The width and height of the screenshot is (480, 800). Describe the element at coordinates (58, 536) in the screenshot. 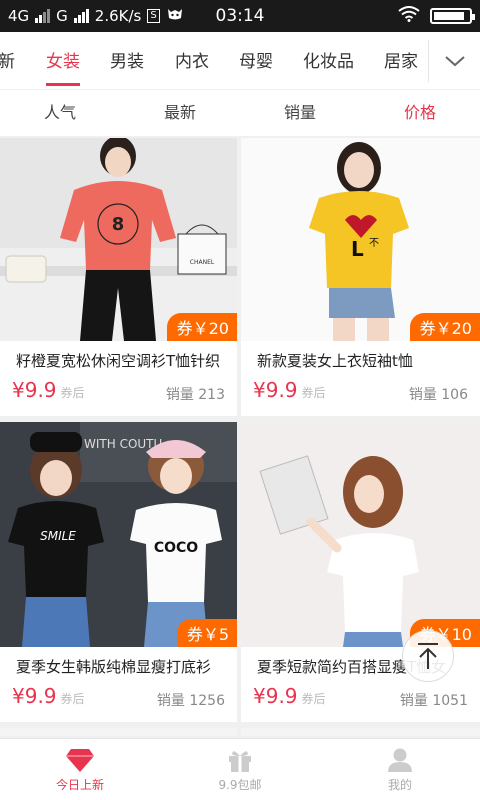

I see `tee-print-smile: SMILE` at that location.